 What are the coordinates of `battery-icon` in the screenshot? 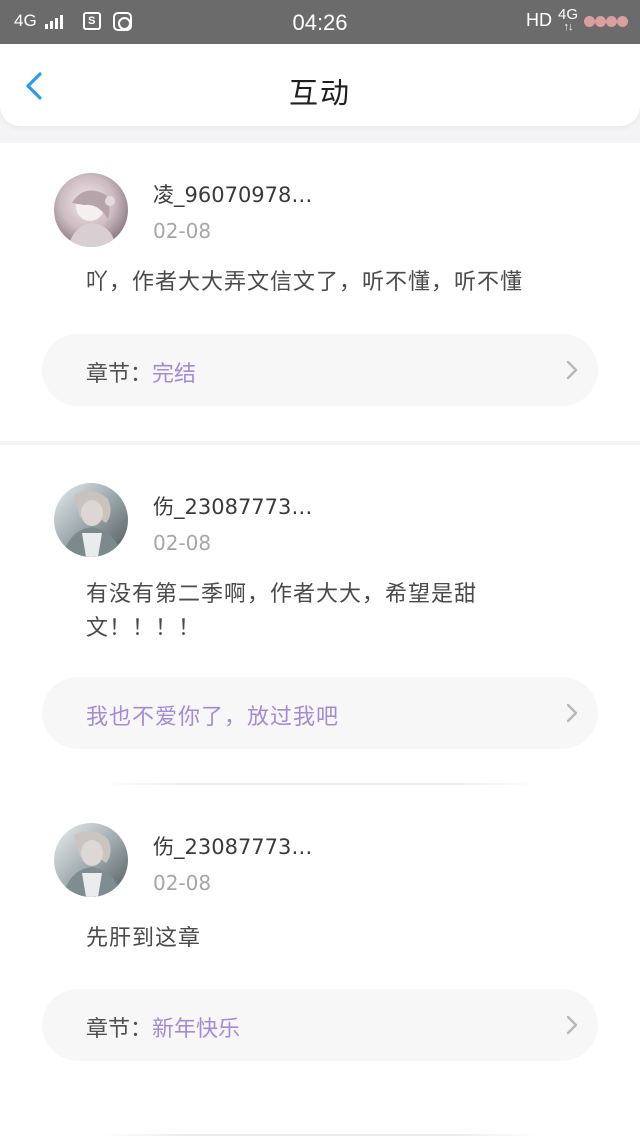 It's located at (606, 20).